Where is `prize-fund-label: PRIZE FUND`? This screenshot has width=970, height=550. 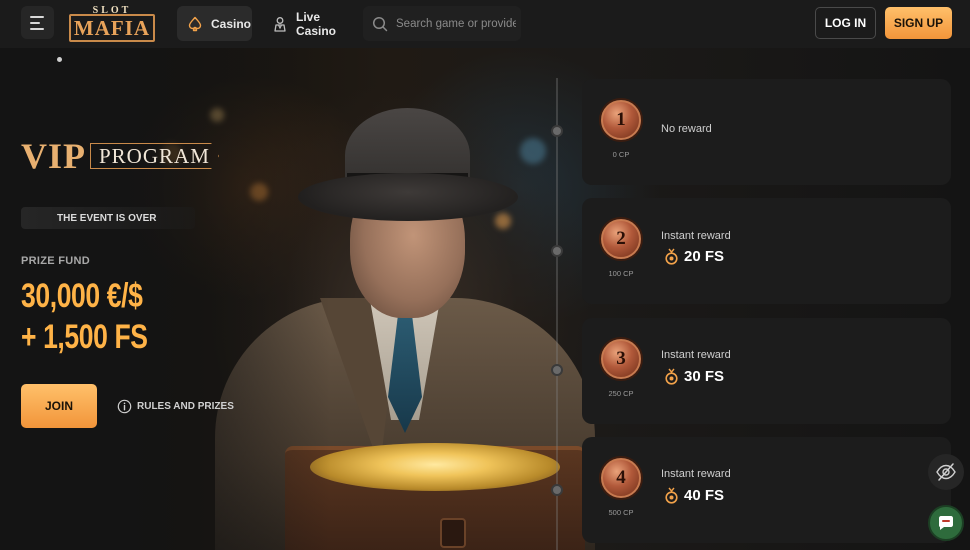
prize-fund-label: PRIZE FUND is located at coordinates (55, 261).